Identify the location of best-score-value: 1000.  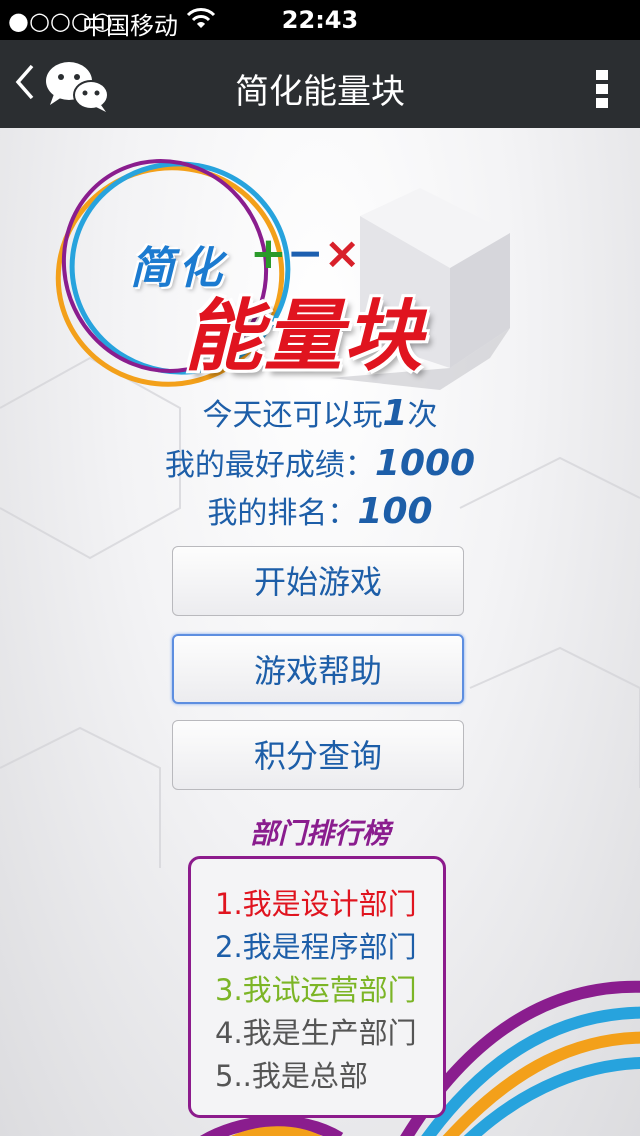
(425, 463).